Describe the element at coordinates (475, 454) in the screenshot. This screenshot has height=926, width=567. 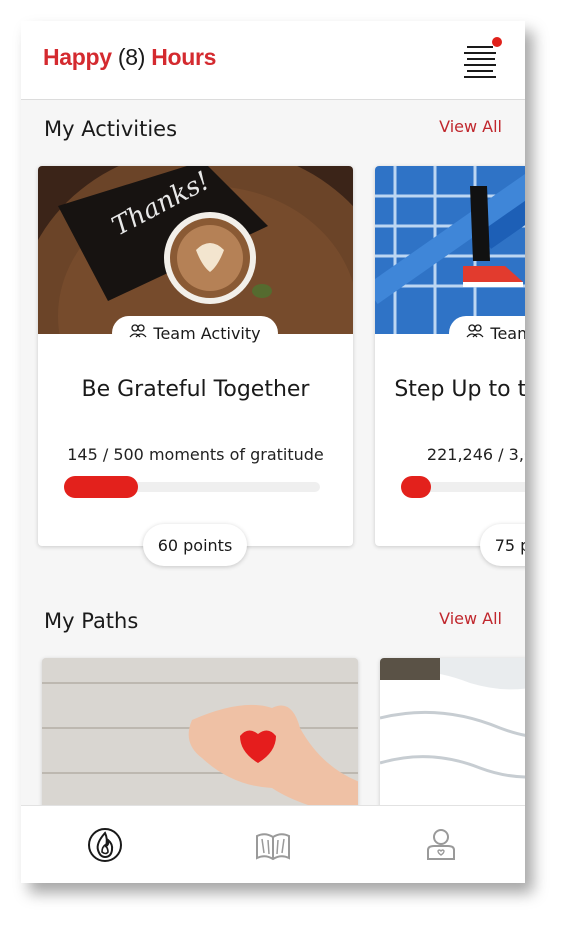
I see `activity-progress-text: 221,246 / 3,000,000 steps` at that location.